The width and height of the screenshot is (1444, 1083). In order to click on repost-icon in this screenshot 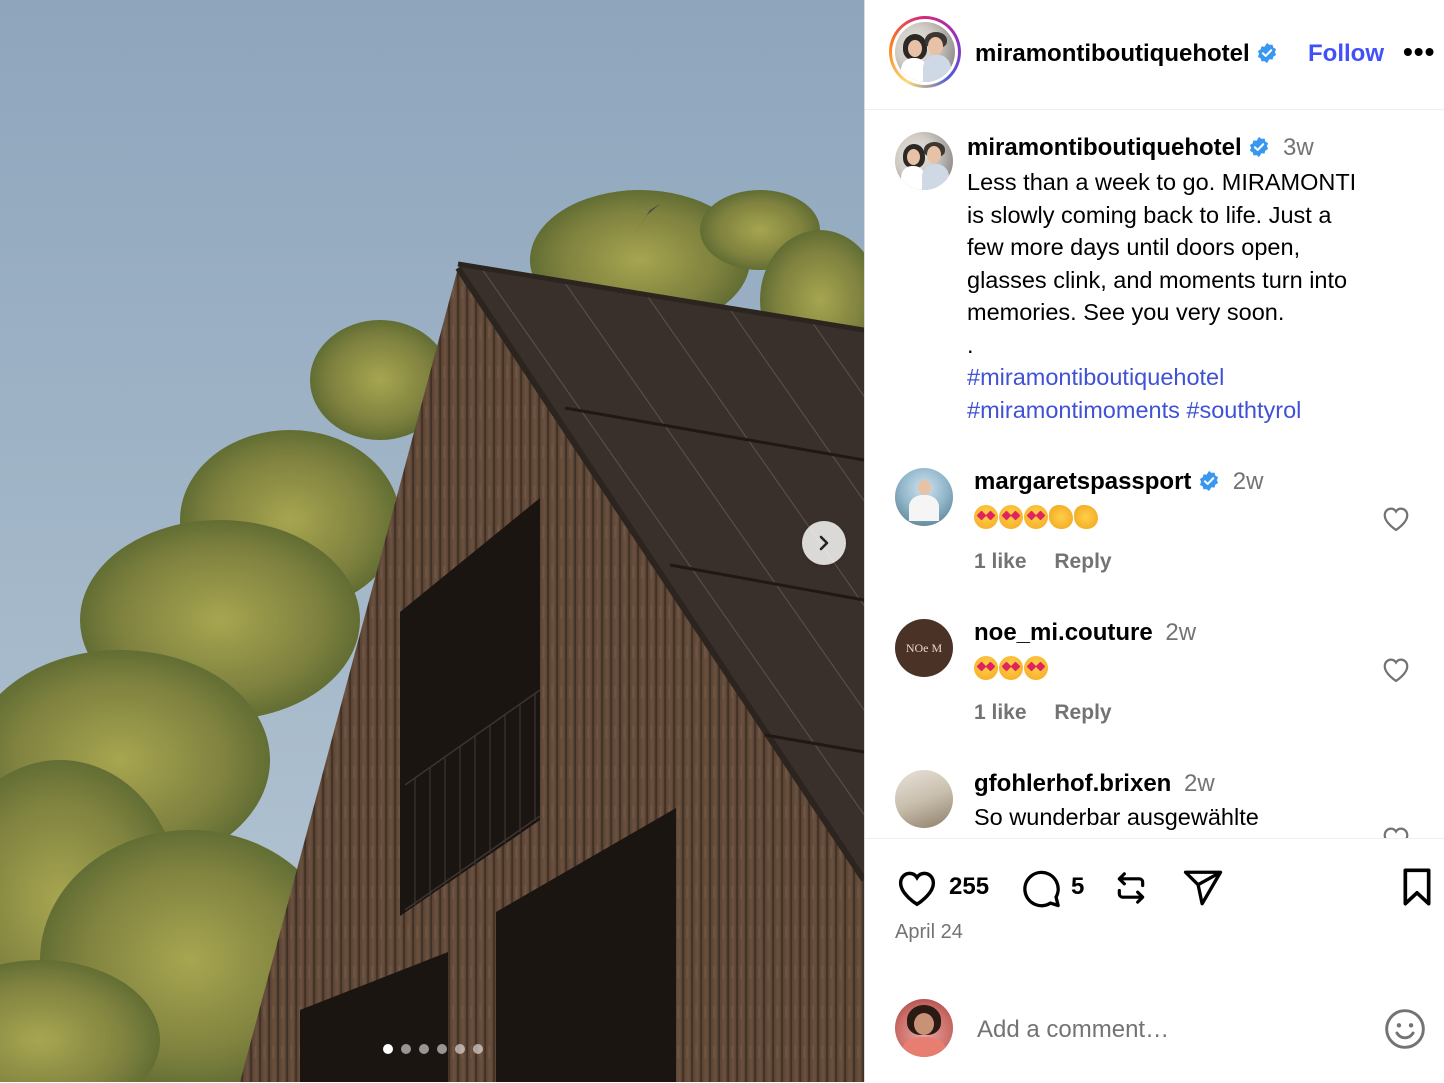, I will do `click(1131, 888)`.